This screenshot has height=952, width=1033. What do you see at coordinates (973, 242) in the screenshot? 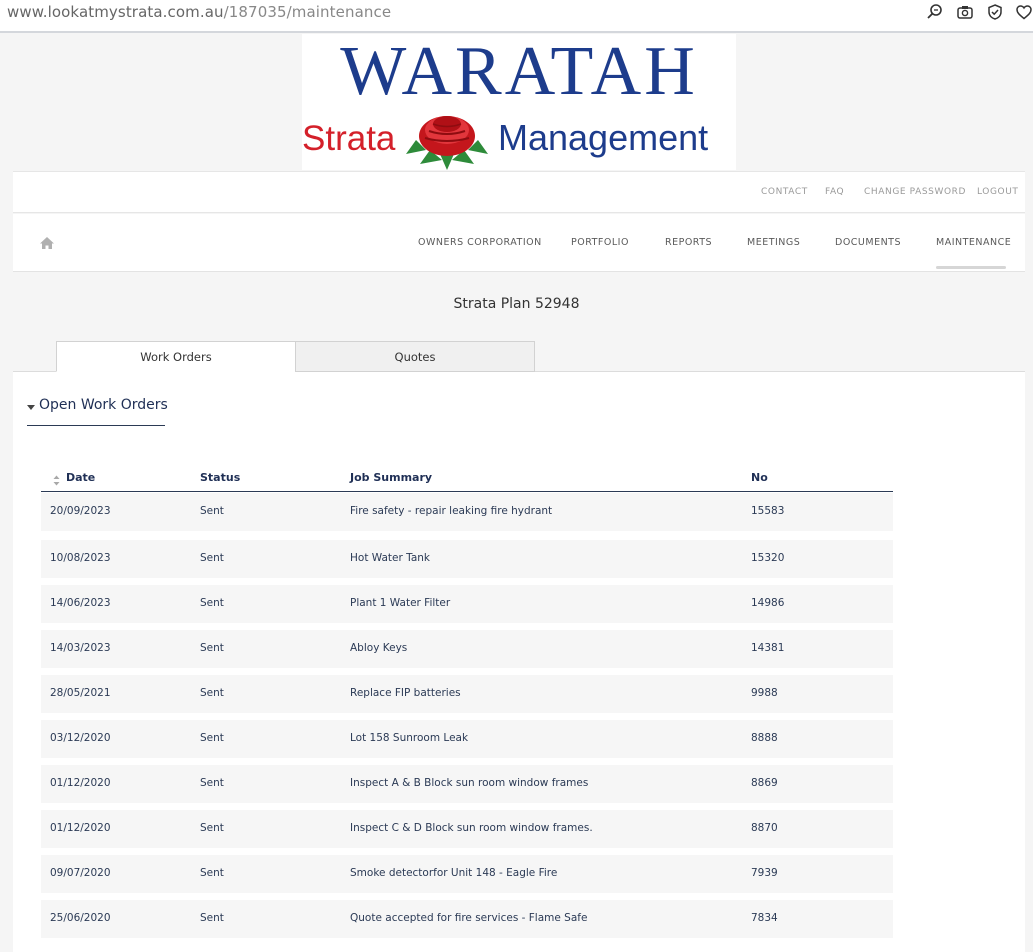
I see `nav-maintenance: MAINTENANCE` at bounding box center [973, 242].